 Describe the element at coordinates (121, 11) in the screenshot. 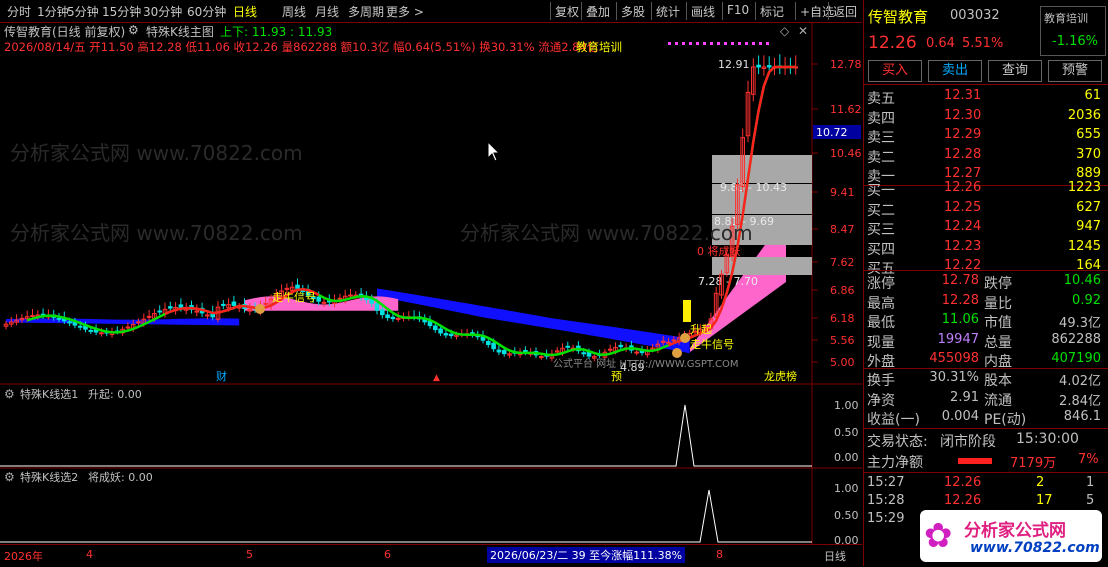

I see `period-tab-3: 15分钟` at that location.